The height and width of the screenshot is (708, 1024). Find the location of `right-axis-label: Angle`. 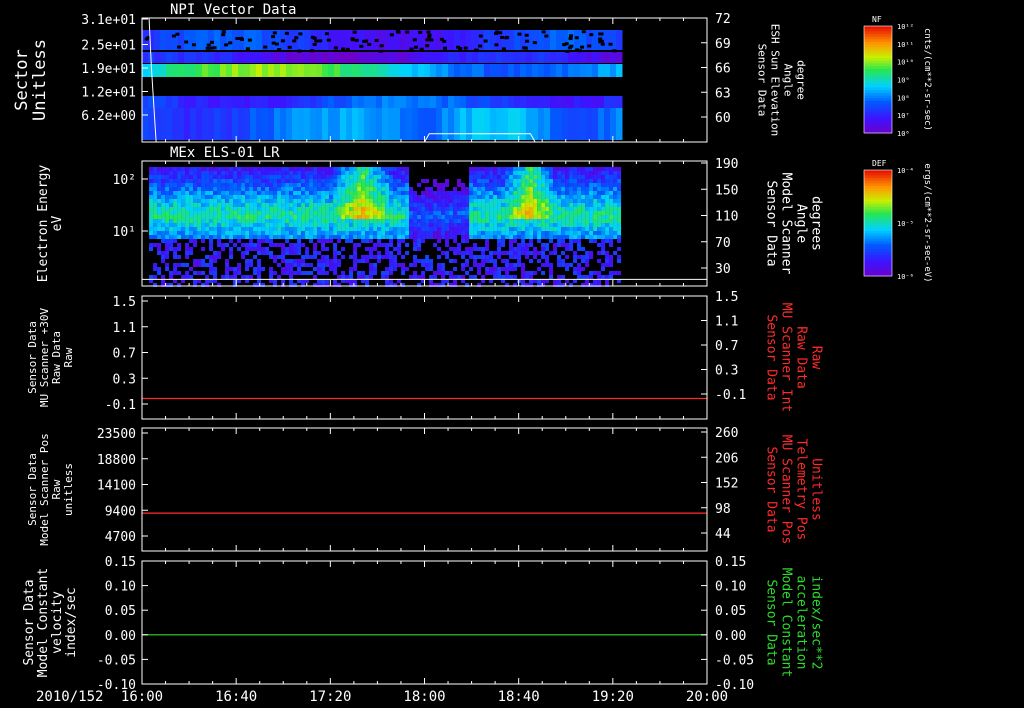

right-axis-label: Angle is located at coordinates (801, 223).